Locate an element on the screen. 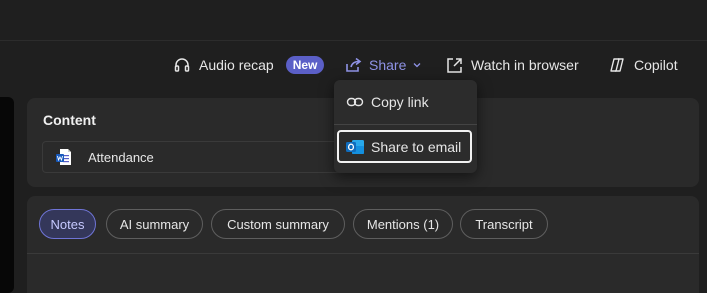 This screenshot has width=707, height=293. open-external-icon is located at coordinates (454, 65).